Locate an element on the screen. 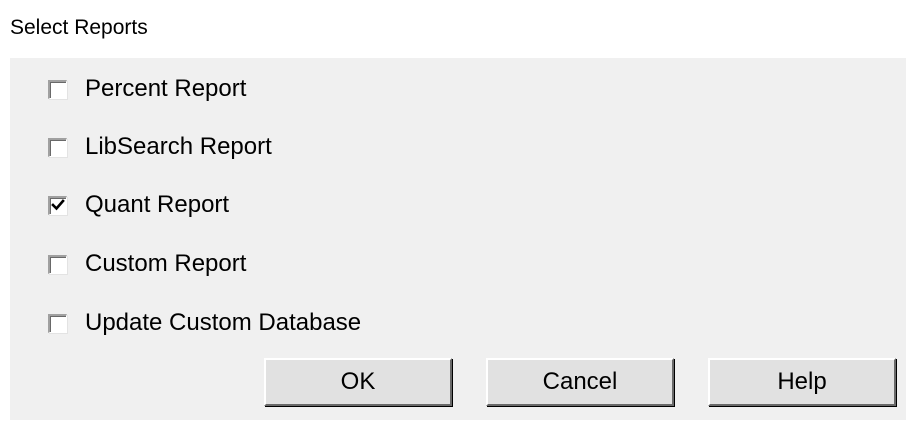 Image resolution: width=916 pixels, height=432 pixels. checkbox-label: Quant Report is located at coordinates (157, 204).